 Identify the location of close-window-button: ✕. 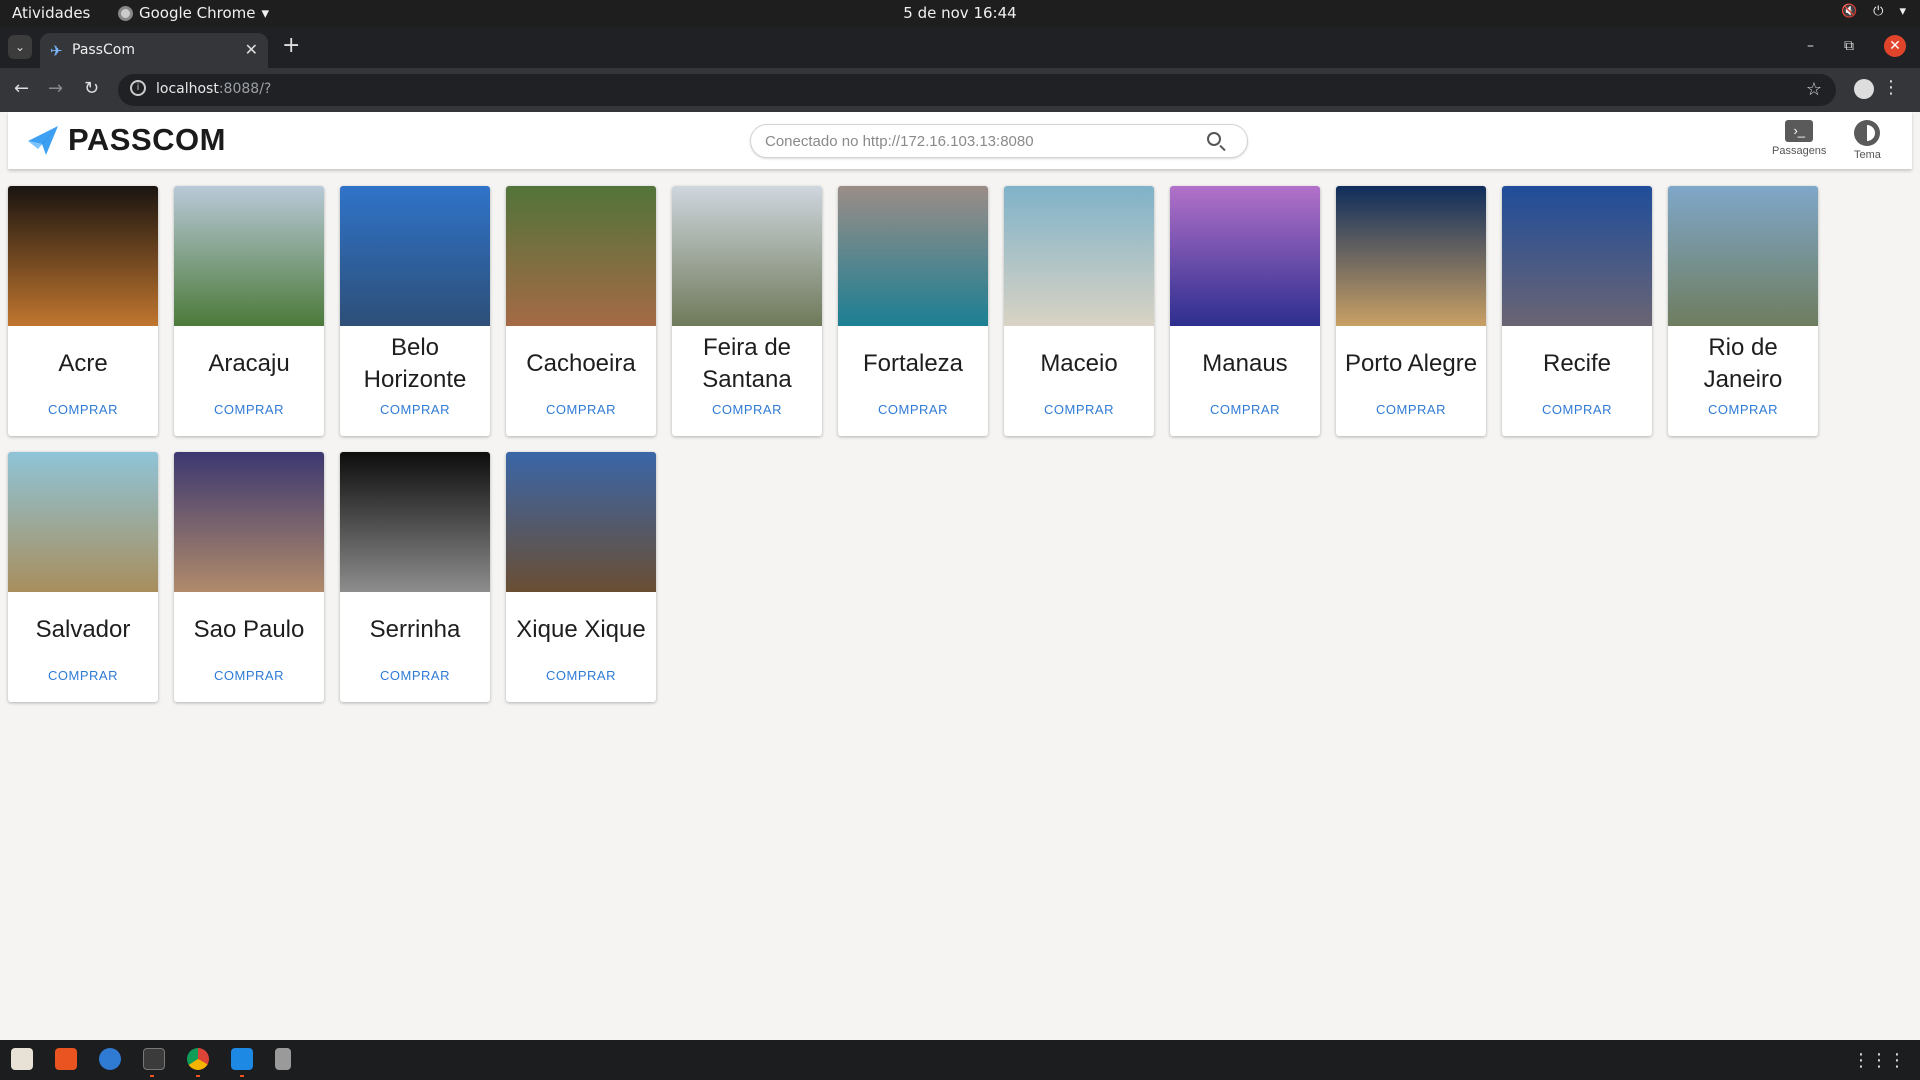
(1895, 46).